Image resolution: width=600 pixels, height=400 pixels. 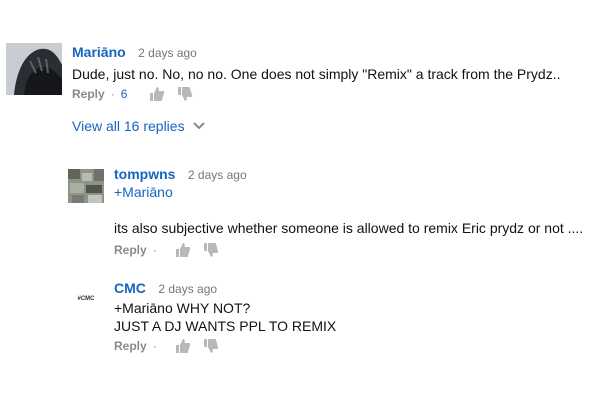 I want to click on reply-author: CMC, so click(x=130, y=288).